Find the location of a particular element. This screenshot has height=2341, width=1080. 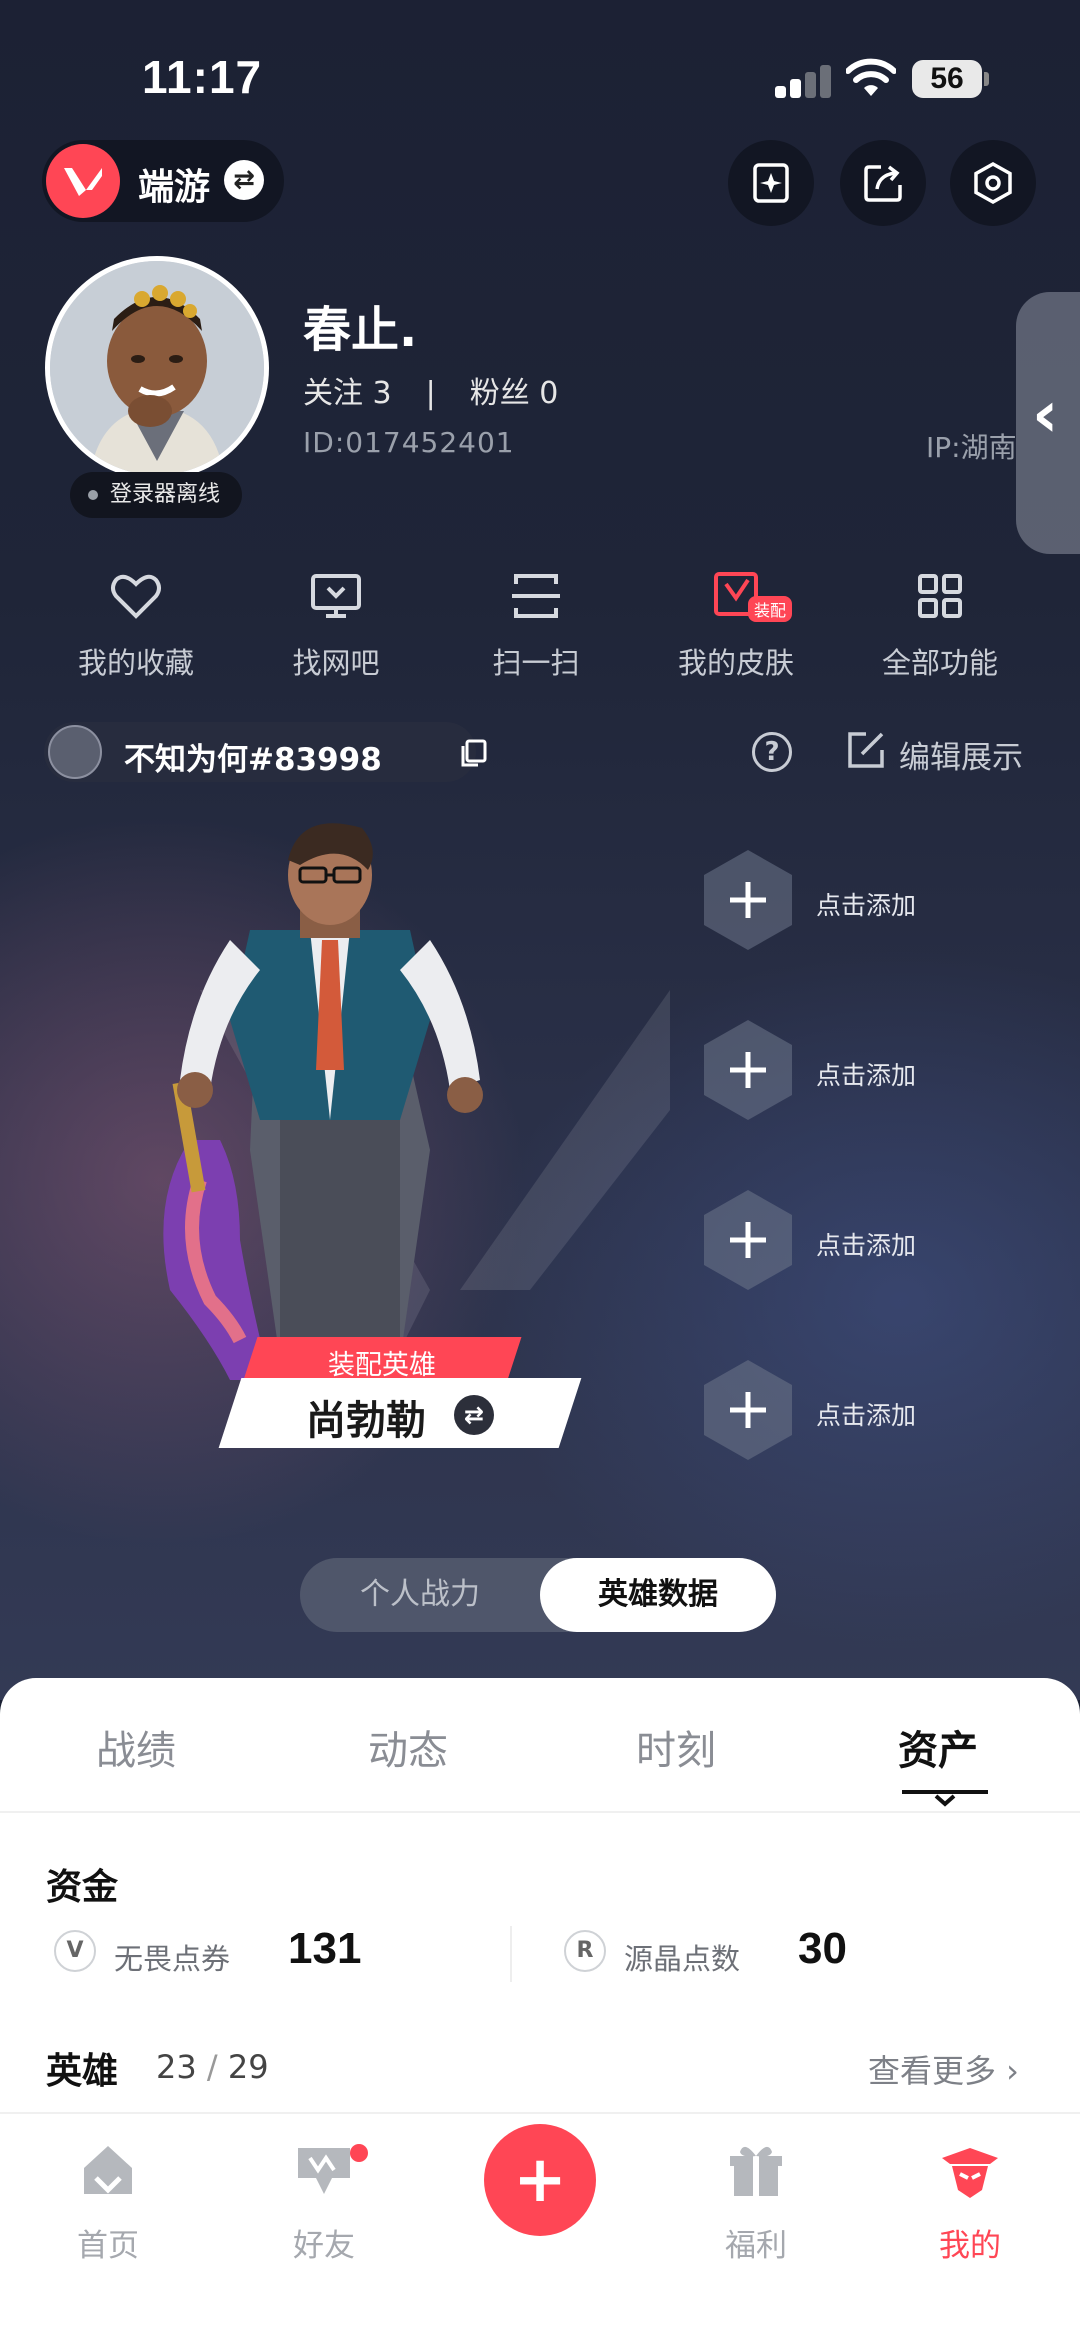

nav-benefits: 福利 is located at coordinates (756, 2203).